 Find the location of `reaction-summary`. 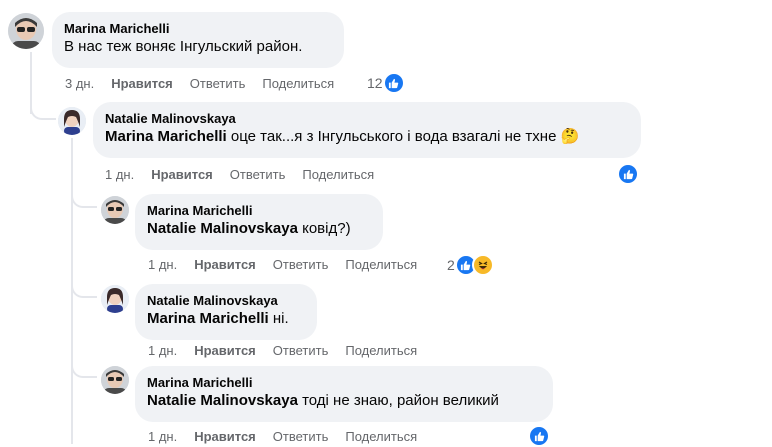

reaction-summary is located at coordinates (628, 174).